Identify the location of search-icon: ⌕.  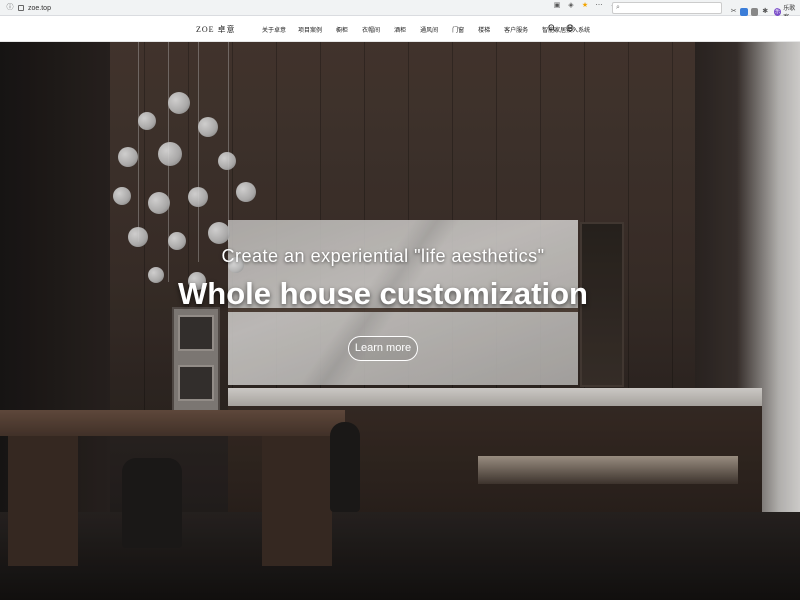
(618, 7).